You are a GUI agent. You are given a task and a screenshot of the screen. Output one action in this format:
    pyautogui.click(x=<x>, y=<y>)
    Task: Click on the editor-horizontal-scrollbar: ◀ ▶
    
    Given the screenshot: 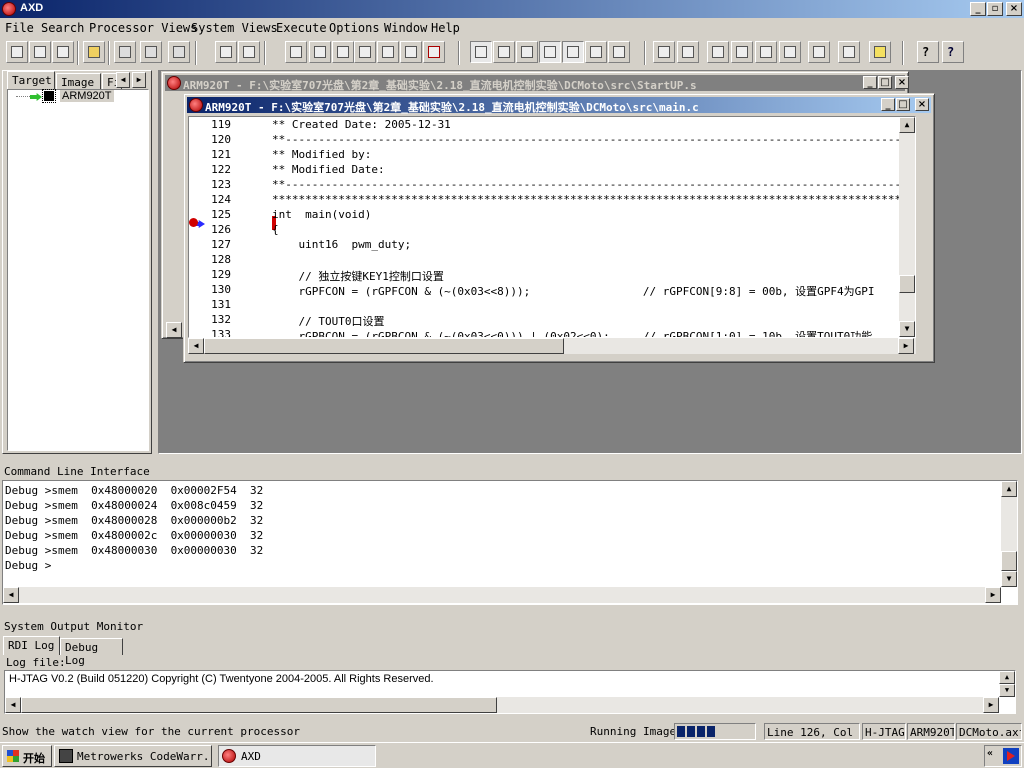 What is the action you would take?
    pyautogui.click(x=552, y=346)
    